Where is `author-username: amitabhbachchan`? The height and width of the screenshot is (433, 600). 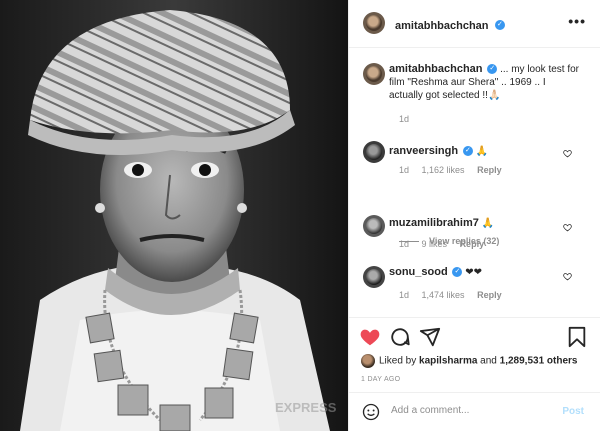 author-username: amitabhbachchan is located at coordinates (442, 26).